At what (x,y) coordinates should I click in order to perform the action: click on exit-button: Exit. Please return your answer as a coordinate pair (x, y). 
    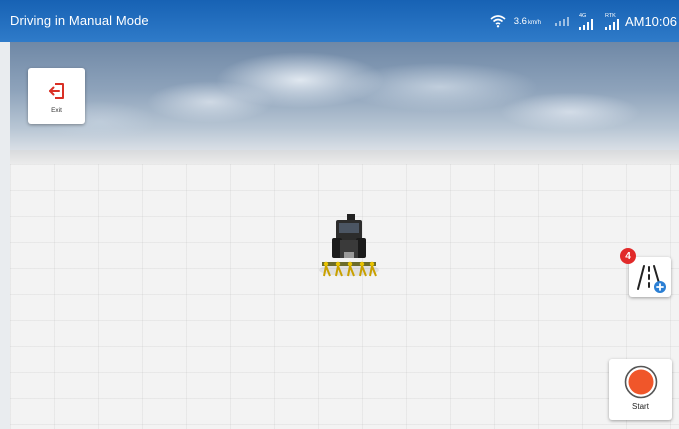
    Looking at the image, I should click on (56, 96).